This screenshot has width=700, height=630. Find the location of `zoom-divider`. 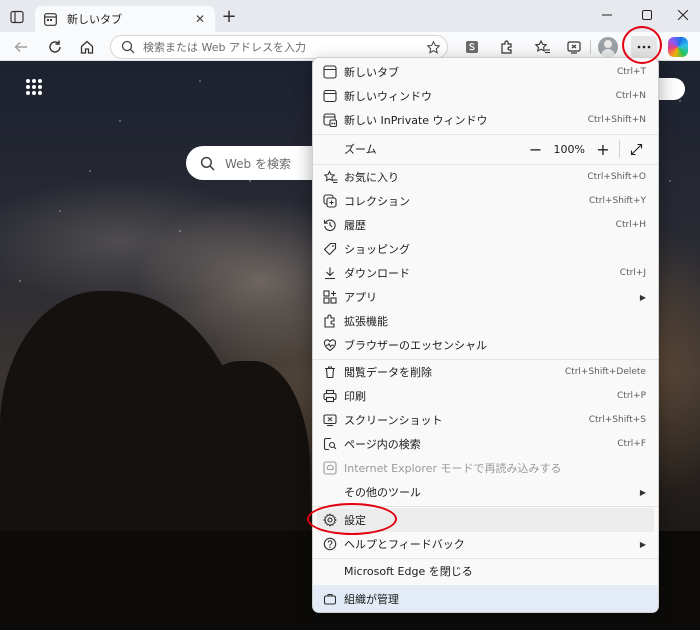

zoom-divider is located at coordinates (619, 149).